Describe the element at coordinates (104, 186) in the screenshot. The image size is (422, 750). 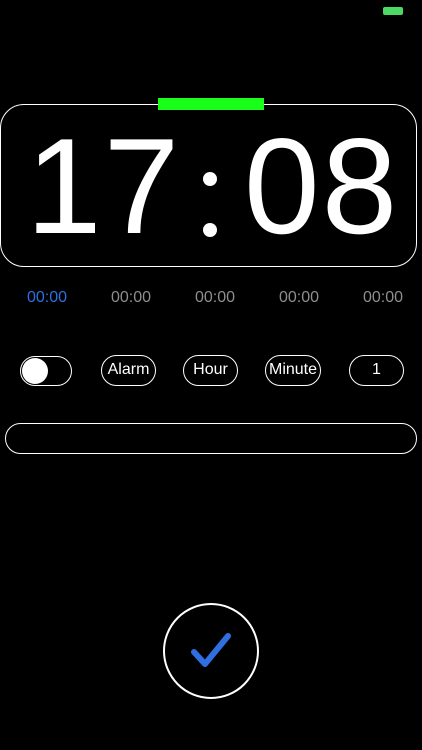
I see `clock-hours: 17` at that location.